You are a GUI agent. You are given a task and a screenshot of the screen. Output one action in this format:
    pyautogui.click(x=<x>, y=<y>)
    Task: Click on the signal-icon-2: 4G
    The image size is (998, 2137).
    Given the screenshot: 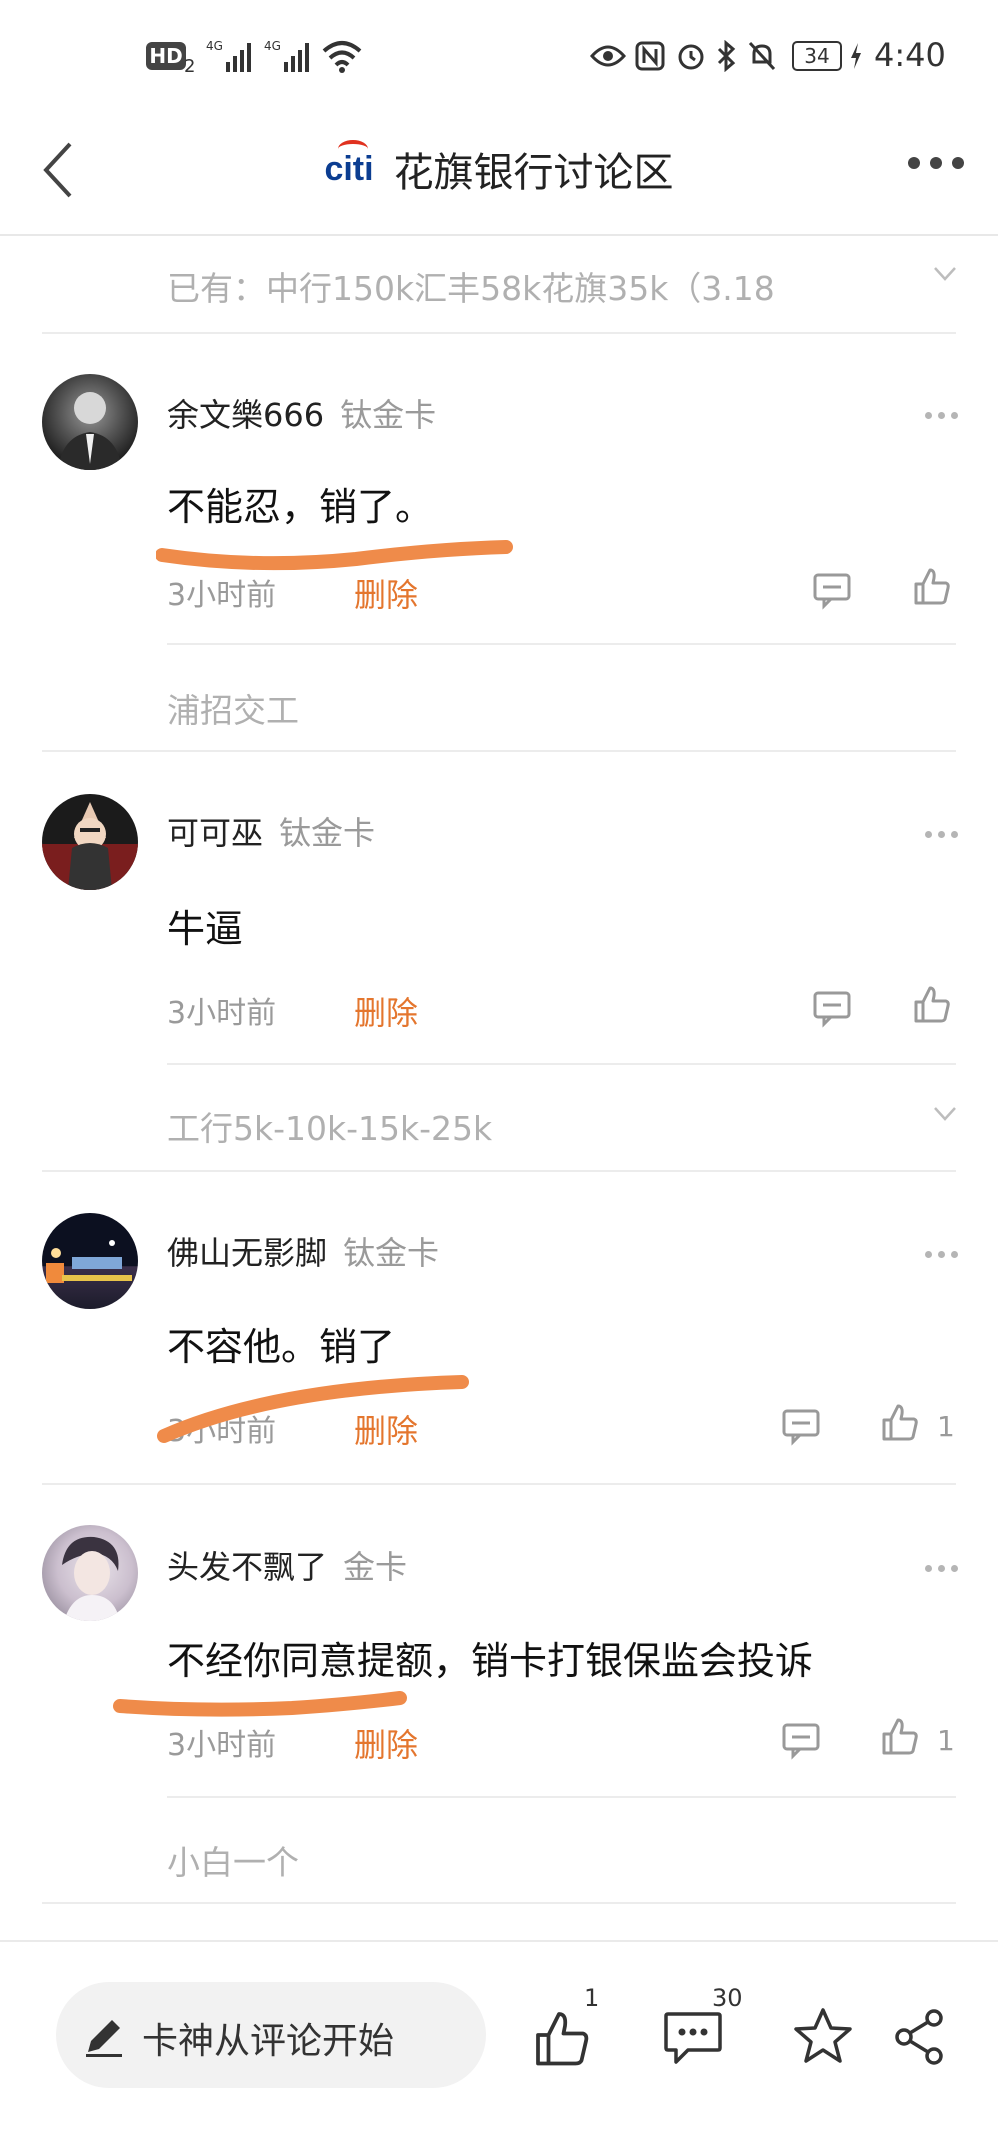 What is the action you would take?
    pyautogui.click(x=289, y=56)
    